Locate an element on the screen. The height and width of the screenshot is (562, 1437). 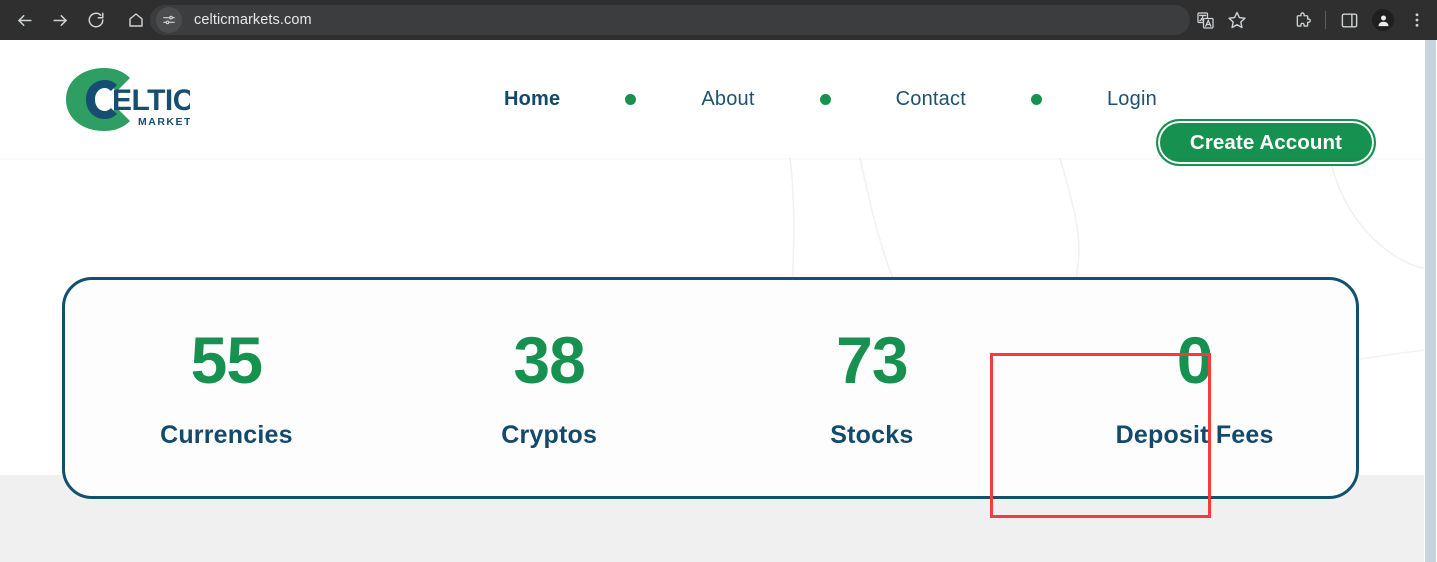
stat-item-currencies: 55 Currencies is located at coordinates (226, 388).